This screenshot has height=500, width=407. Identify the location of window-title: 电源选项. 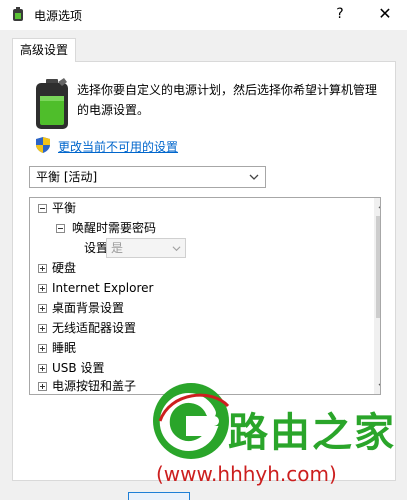
(58, 16).